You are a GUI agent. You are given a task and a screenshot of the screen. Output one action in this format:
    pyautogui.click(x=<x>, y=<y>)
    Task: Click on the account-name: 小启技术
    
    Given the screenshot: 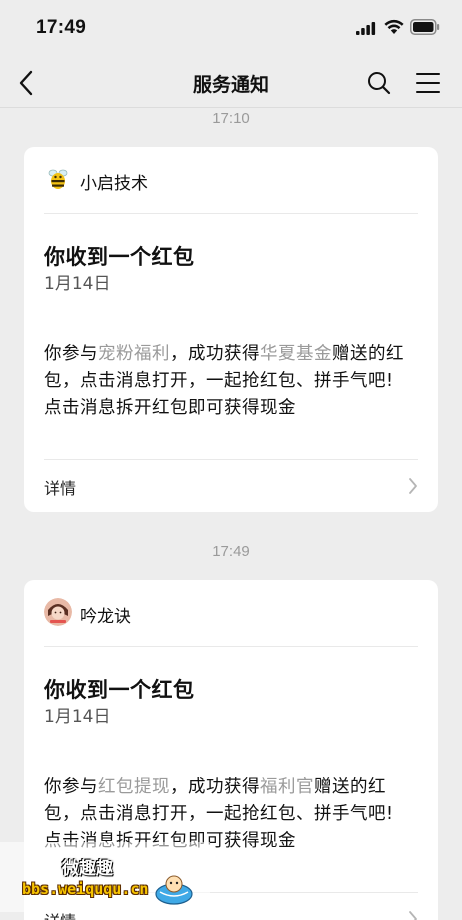 What is the action you would take?
    pyautogui.click(x=114, y=184)
    